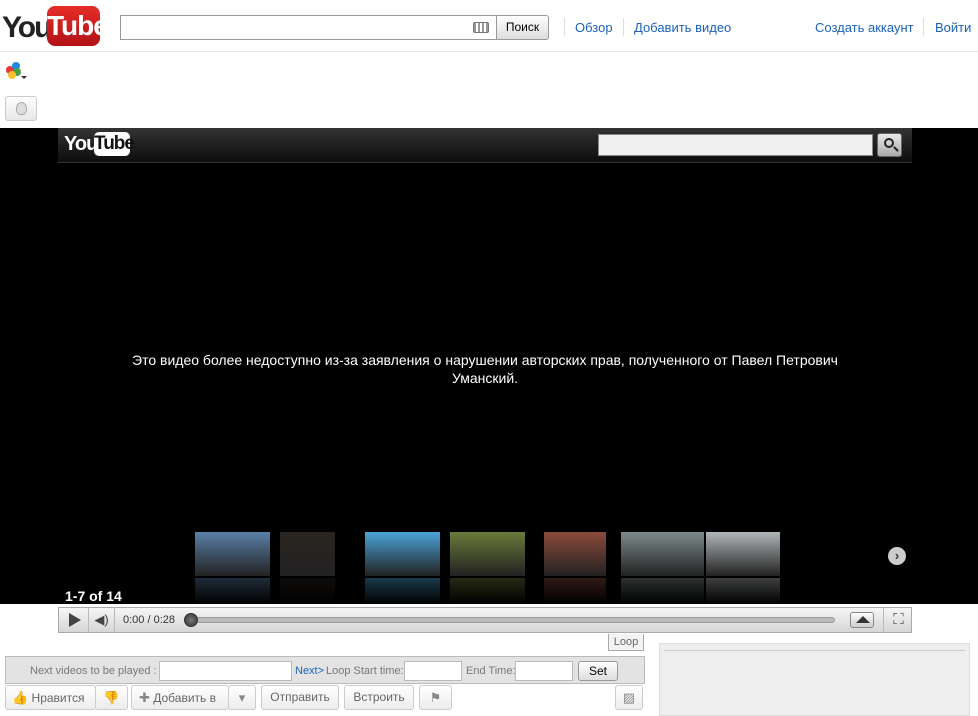  I want to click on player-logo-you: You, so click(81, 144).